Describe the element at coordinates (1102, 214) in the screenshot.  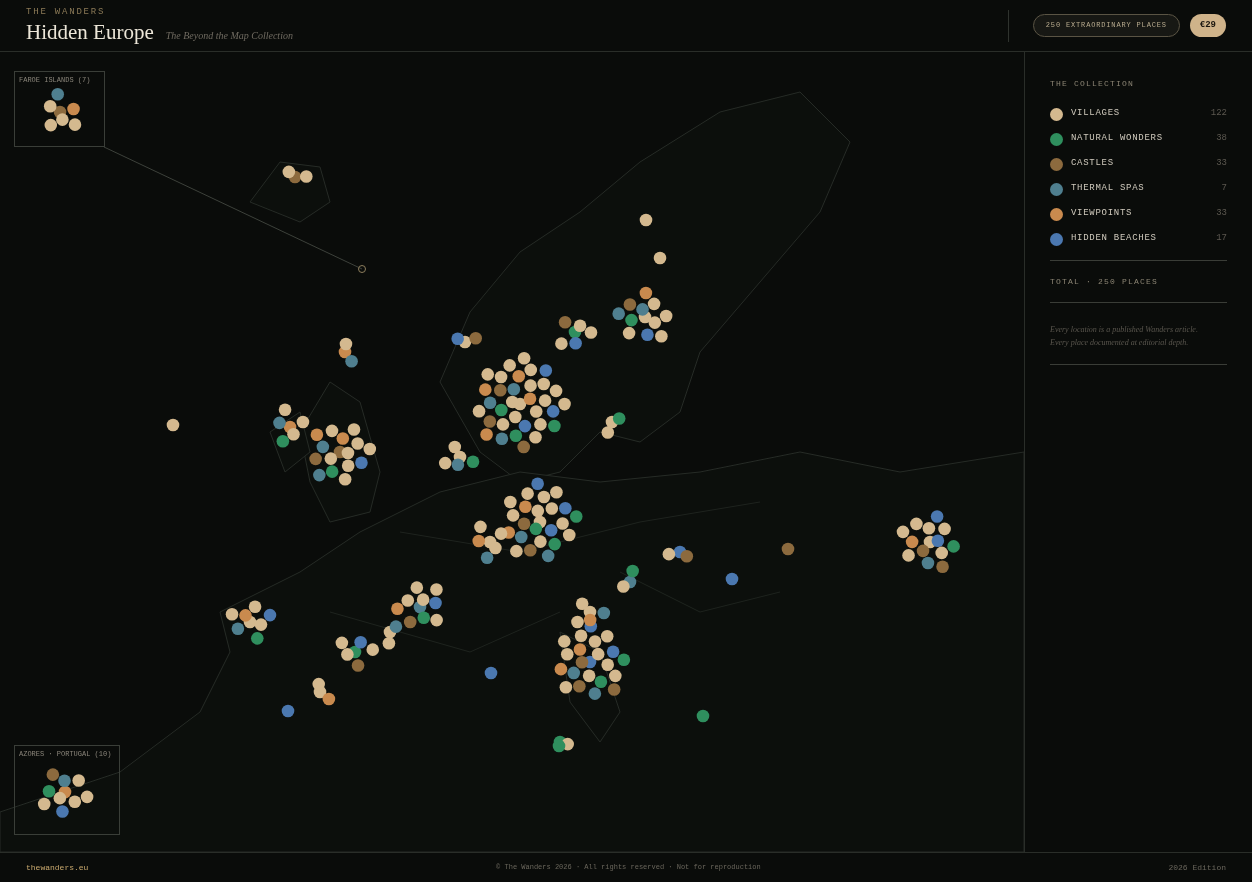
I see `category-label: VIEWPOINTS` at that location.